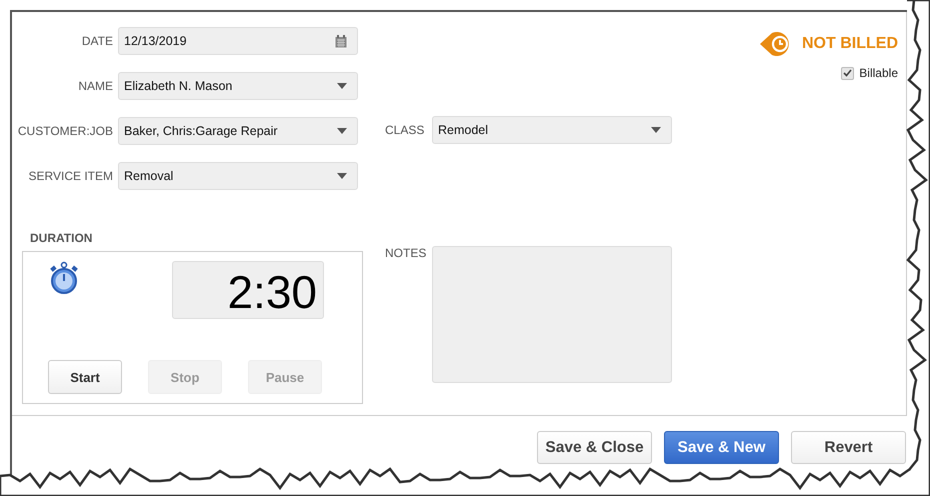 The width and height of the screenshot is (930, 496). What do you see at coordinates (552, 130) in the screenshot?
I see `dropdown-field: Remodel` at bounding box center [552, 130].